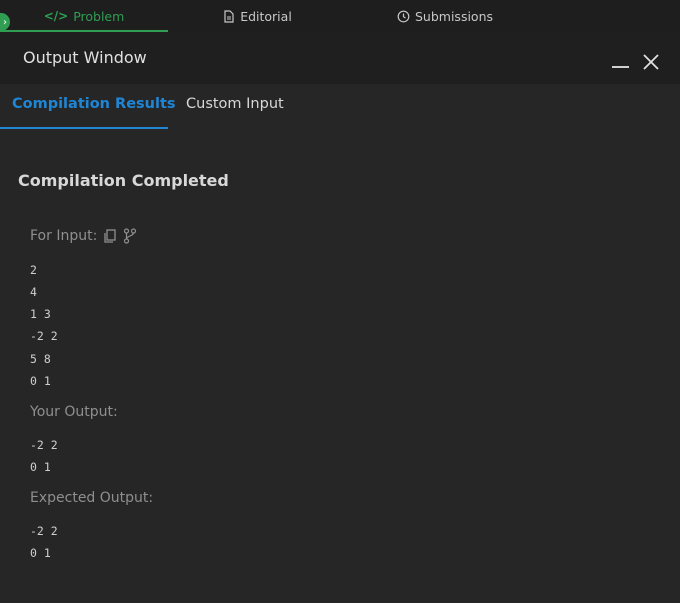 Image resolution: width=680 pixels, height=603 pixels. What do you see at coordinates (44, 445) in the screenshot?
I see `output-line: -2 2` at bounding box center [44, 445].